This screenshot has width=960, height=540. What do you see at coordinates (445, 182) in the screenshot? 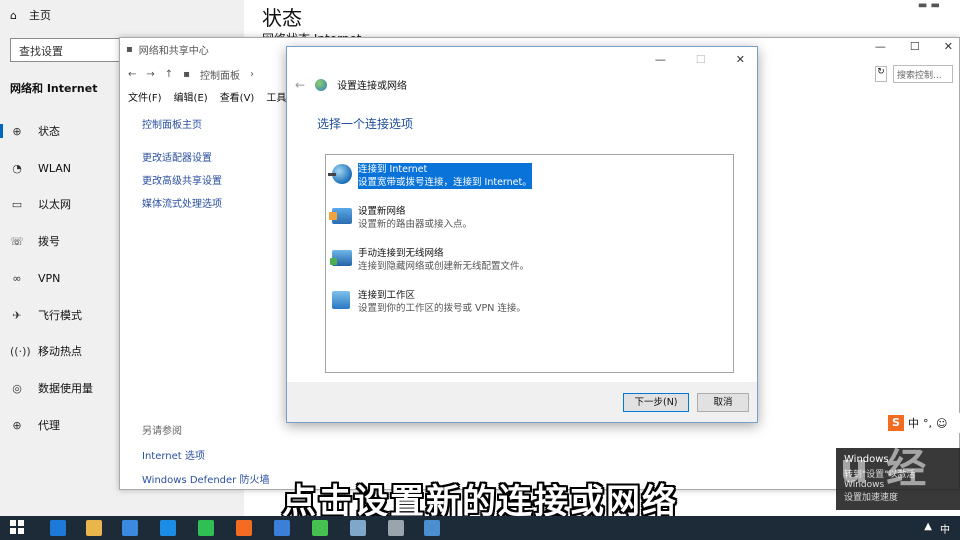
I see `option-desc: 设置宽带或拨号连接，连接到 Internet。` at bounding box center [445, 182].